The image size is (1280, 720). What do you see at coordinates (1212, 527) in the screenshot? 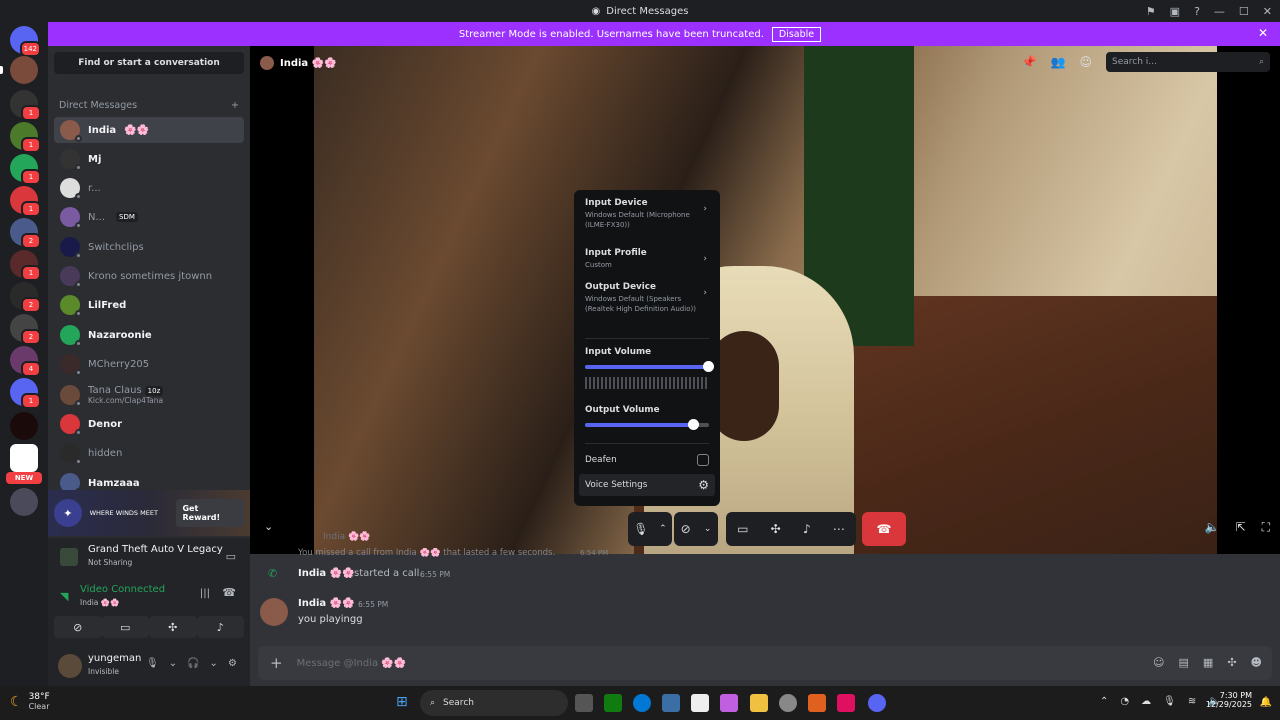
I see `volume-icon: 🔈` at bounding box center [1212, 527].